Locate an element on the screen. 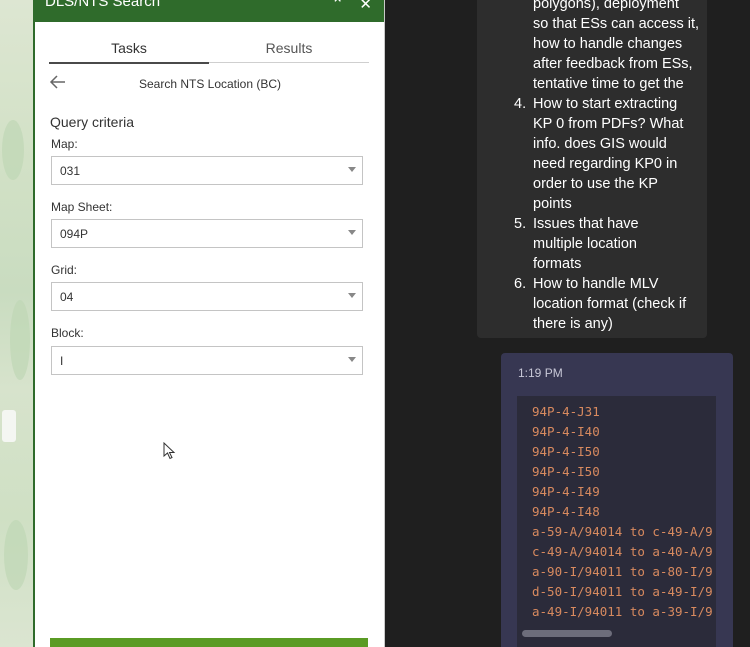 This screenshot has height=647, width=750. code-line: a-90-I/94011 to a-80-I/9 is located at coordinates (622, 571).